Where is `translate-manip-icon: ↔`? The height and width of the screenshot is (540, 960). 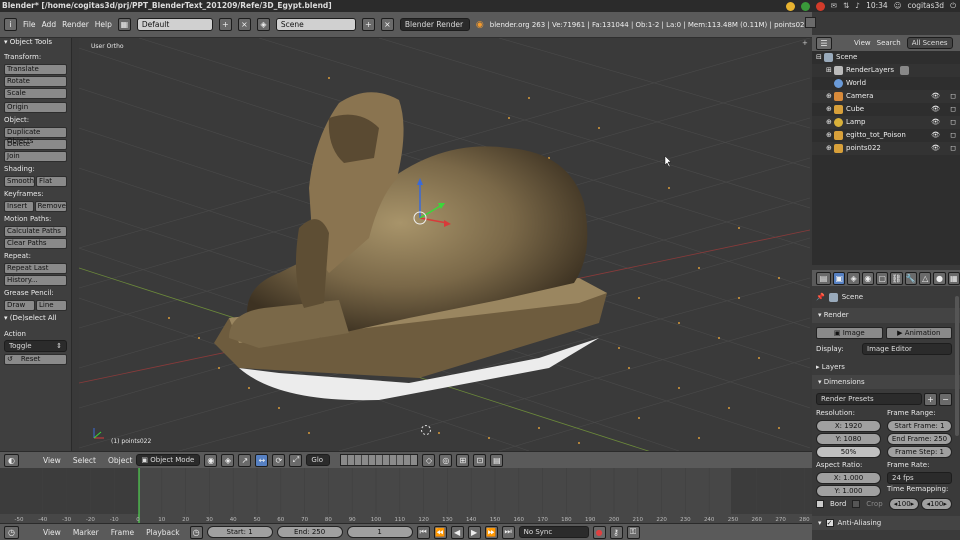 translate-manip-icon: ↔ is located at coordinates (262, 460).